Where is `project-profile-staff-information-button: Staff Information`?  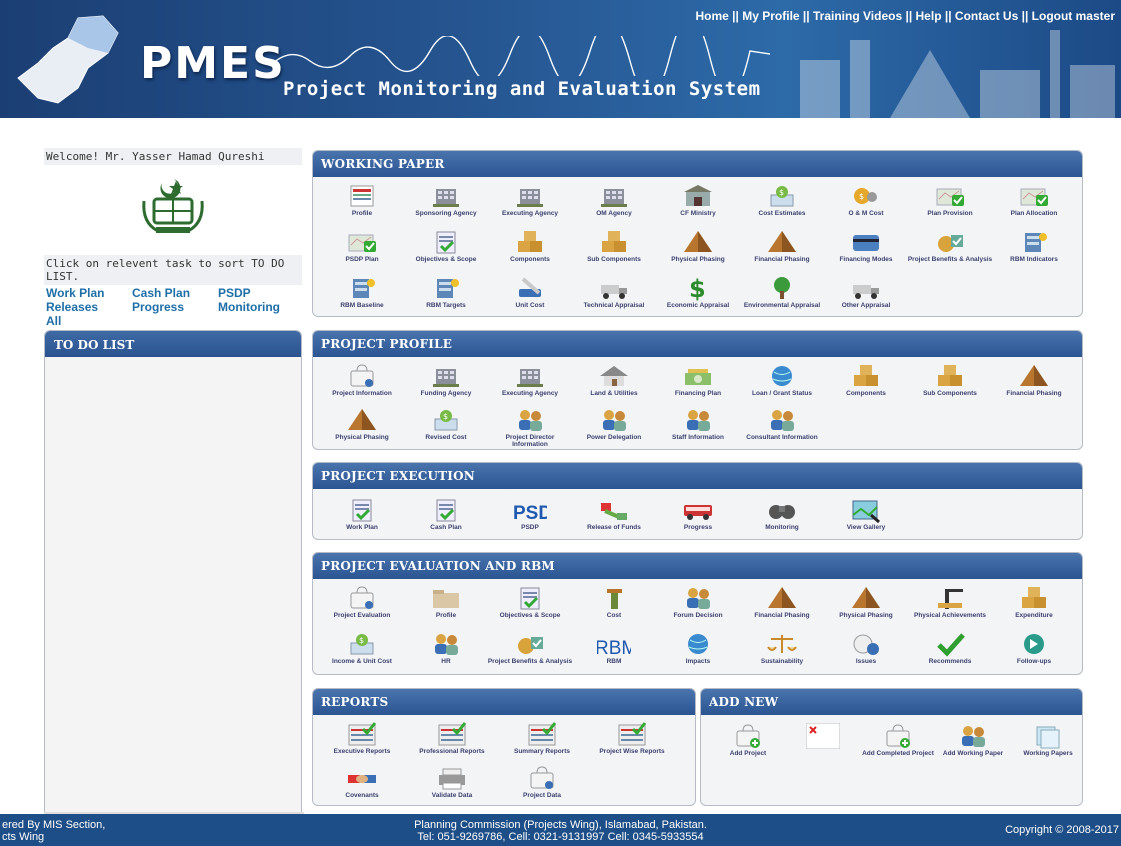
project-profile-staff-information-button: Staff Information is located at coordinates (698, 428).